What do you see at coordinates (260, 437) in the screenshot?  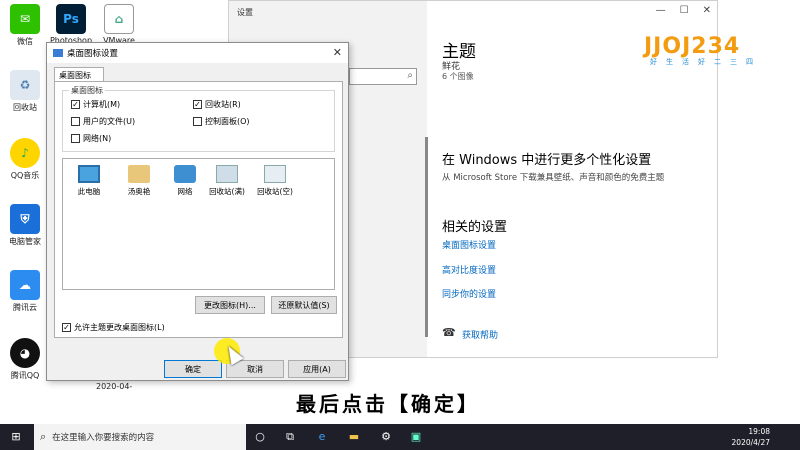 I see `cortana-icon: ○` at bounding box center [260, 437].